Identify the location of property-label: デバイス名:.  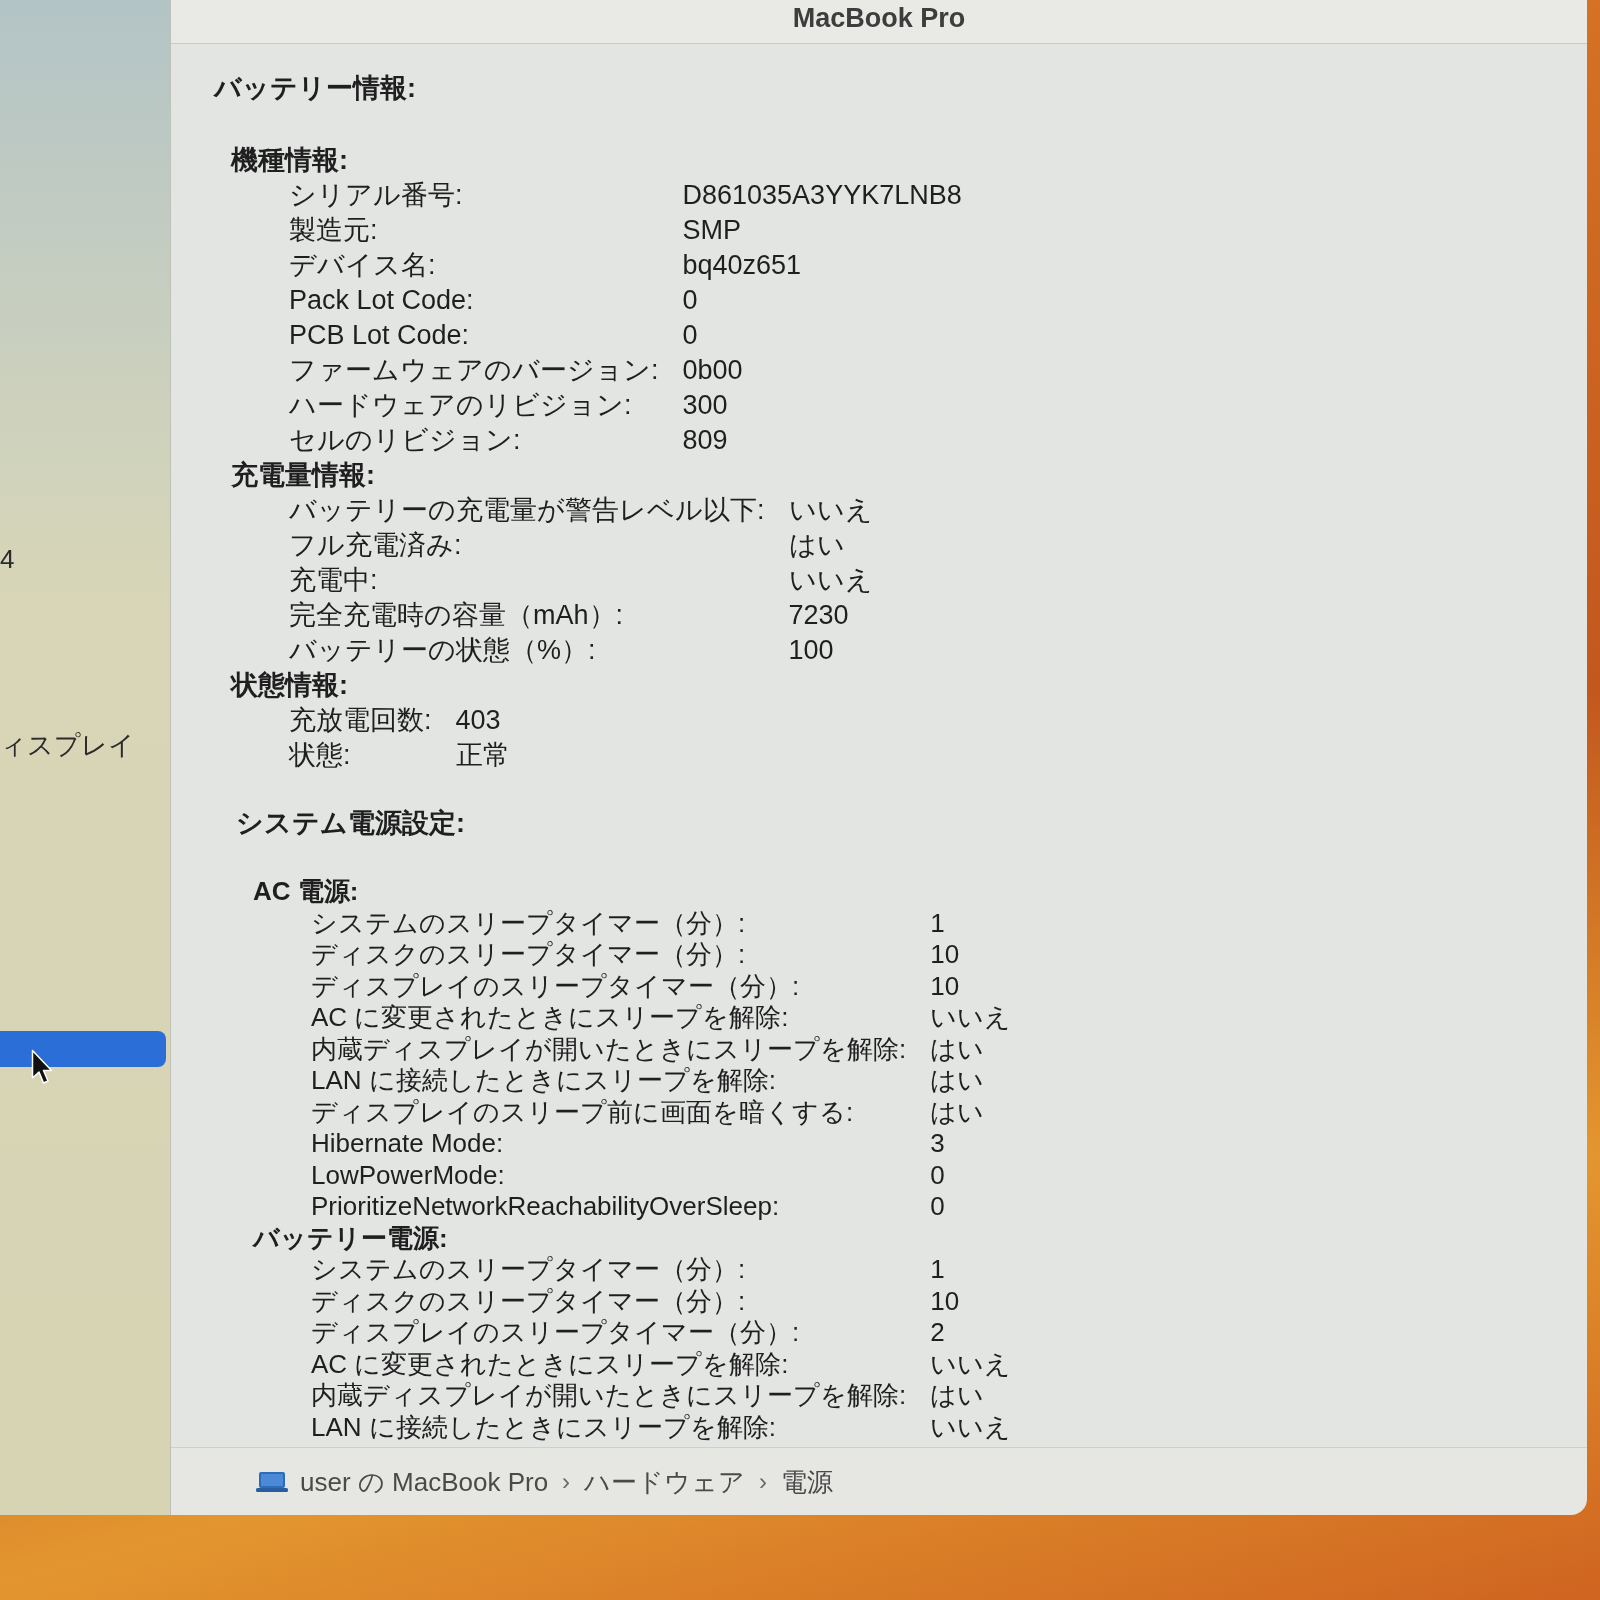
(363, 265).